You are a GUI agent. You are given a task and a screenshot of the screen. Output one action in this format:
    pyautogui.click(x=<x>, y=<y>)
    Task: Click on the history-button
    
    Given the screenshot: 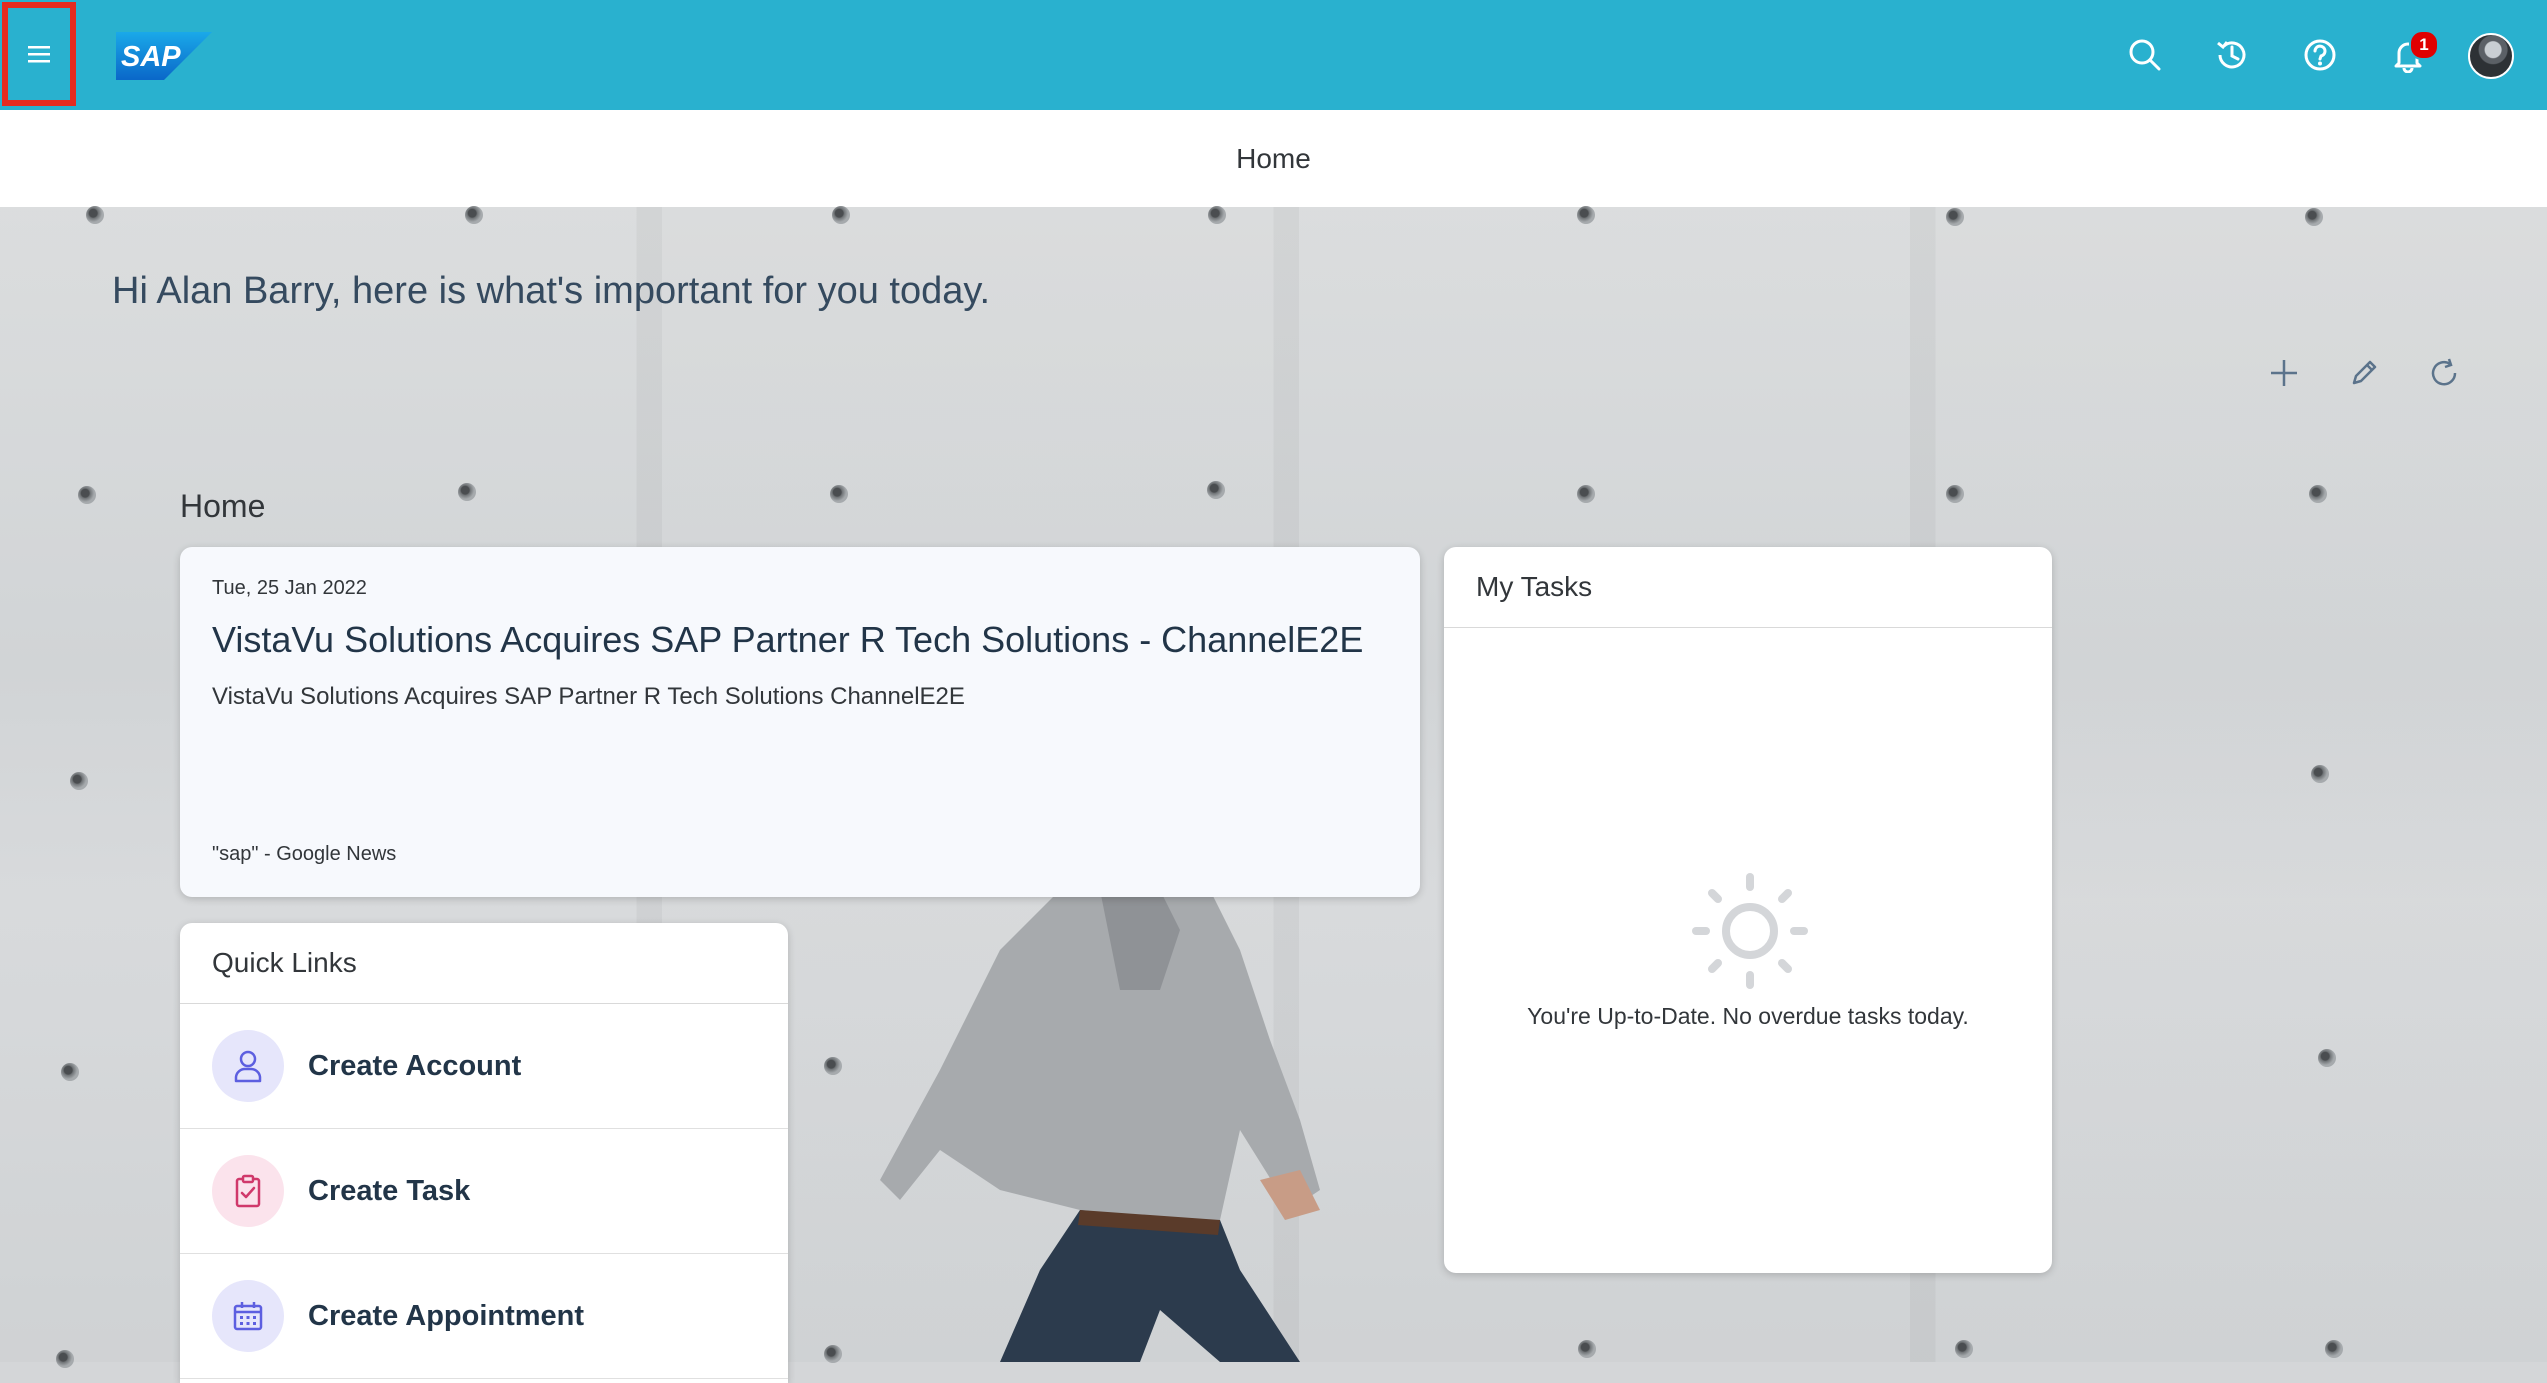 What is the action you would take?
    pyautogui.click(x=2232, y=55)
    